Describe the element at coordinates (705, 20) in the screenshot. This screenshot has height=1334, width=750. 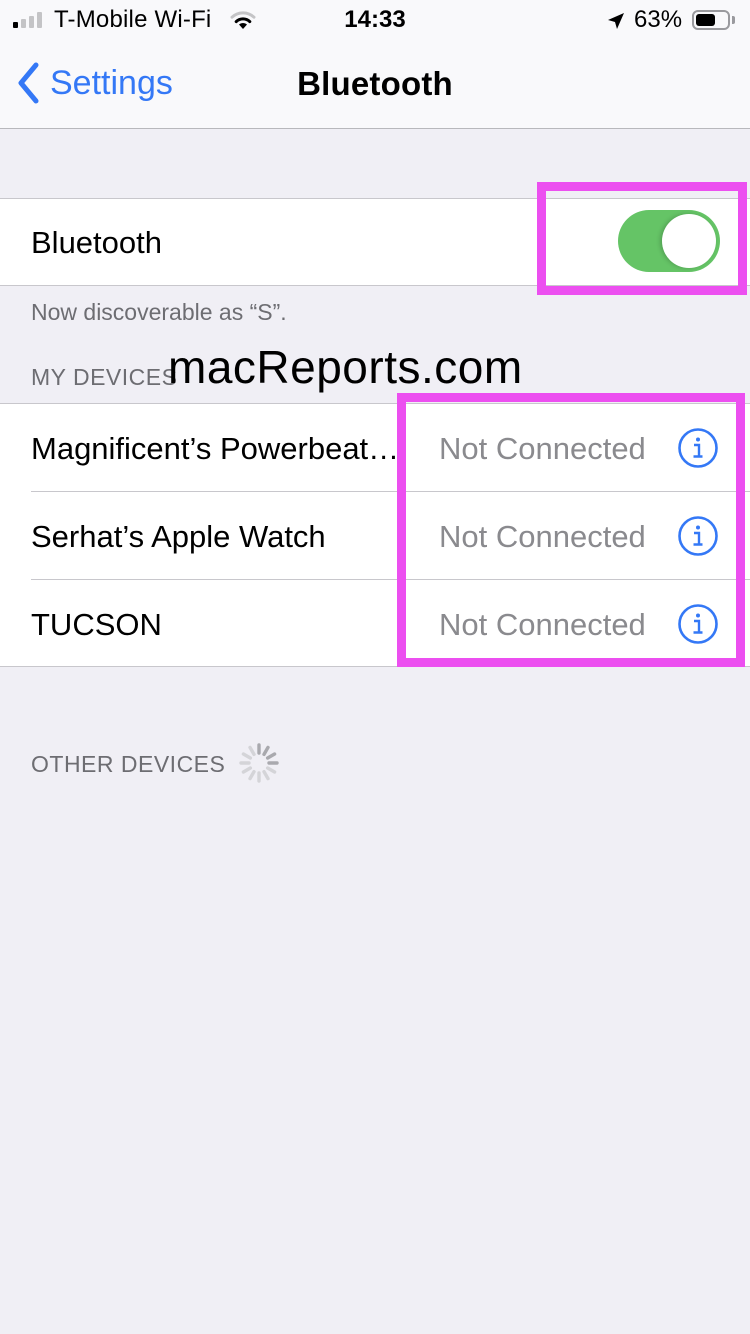
I see `battery-level-fill` at that location.